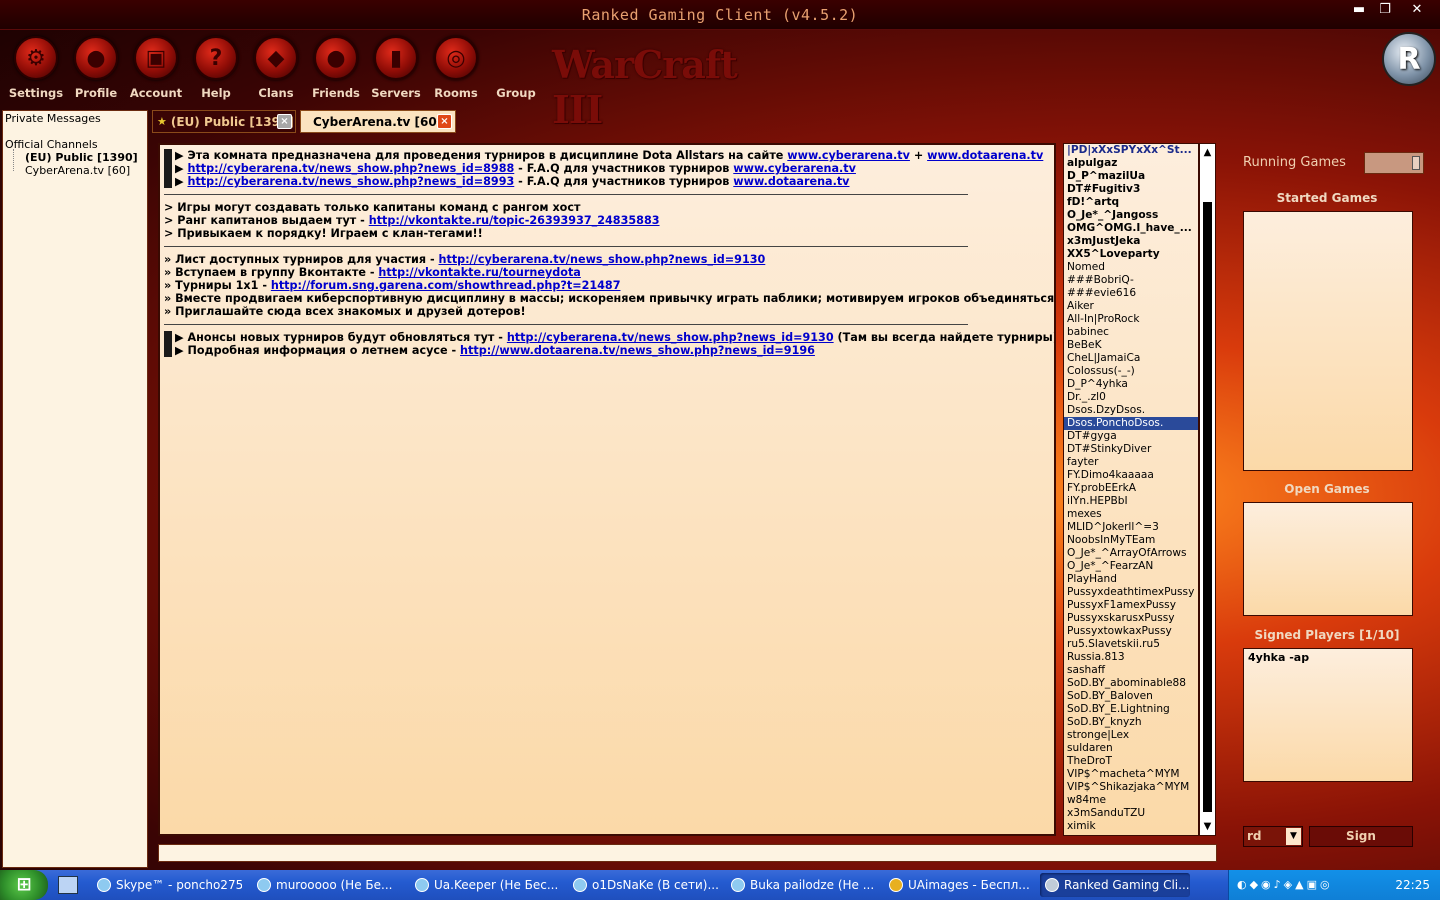  I want to click on user-list-item: alpulgaz, so click(1131, 163).